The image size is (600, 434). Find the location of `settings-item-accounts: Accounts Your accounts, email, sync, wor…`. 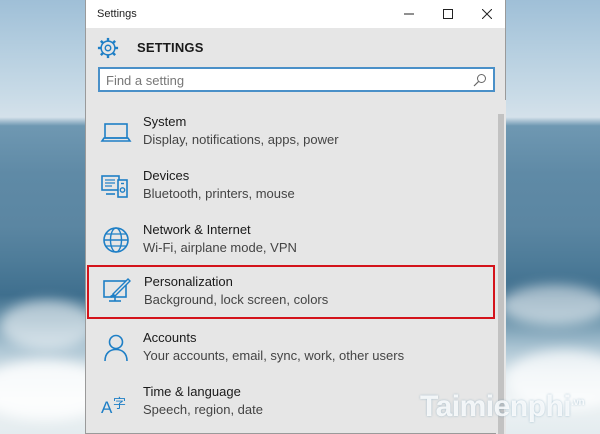

settings-item-accounts: Accounts Your accounts, email, sync, wor… is located at coordinates (291, 349).